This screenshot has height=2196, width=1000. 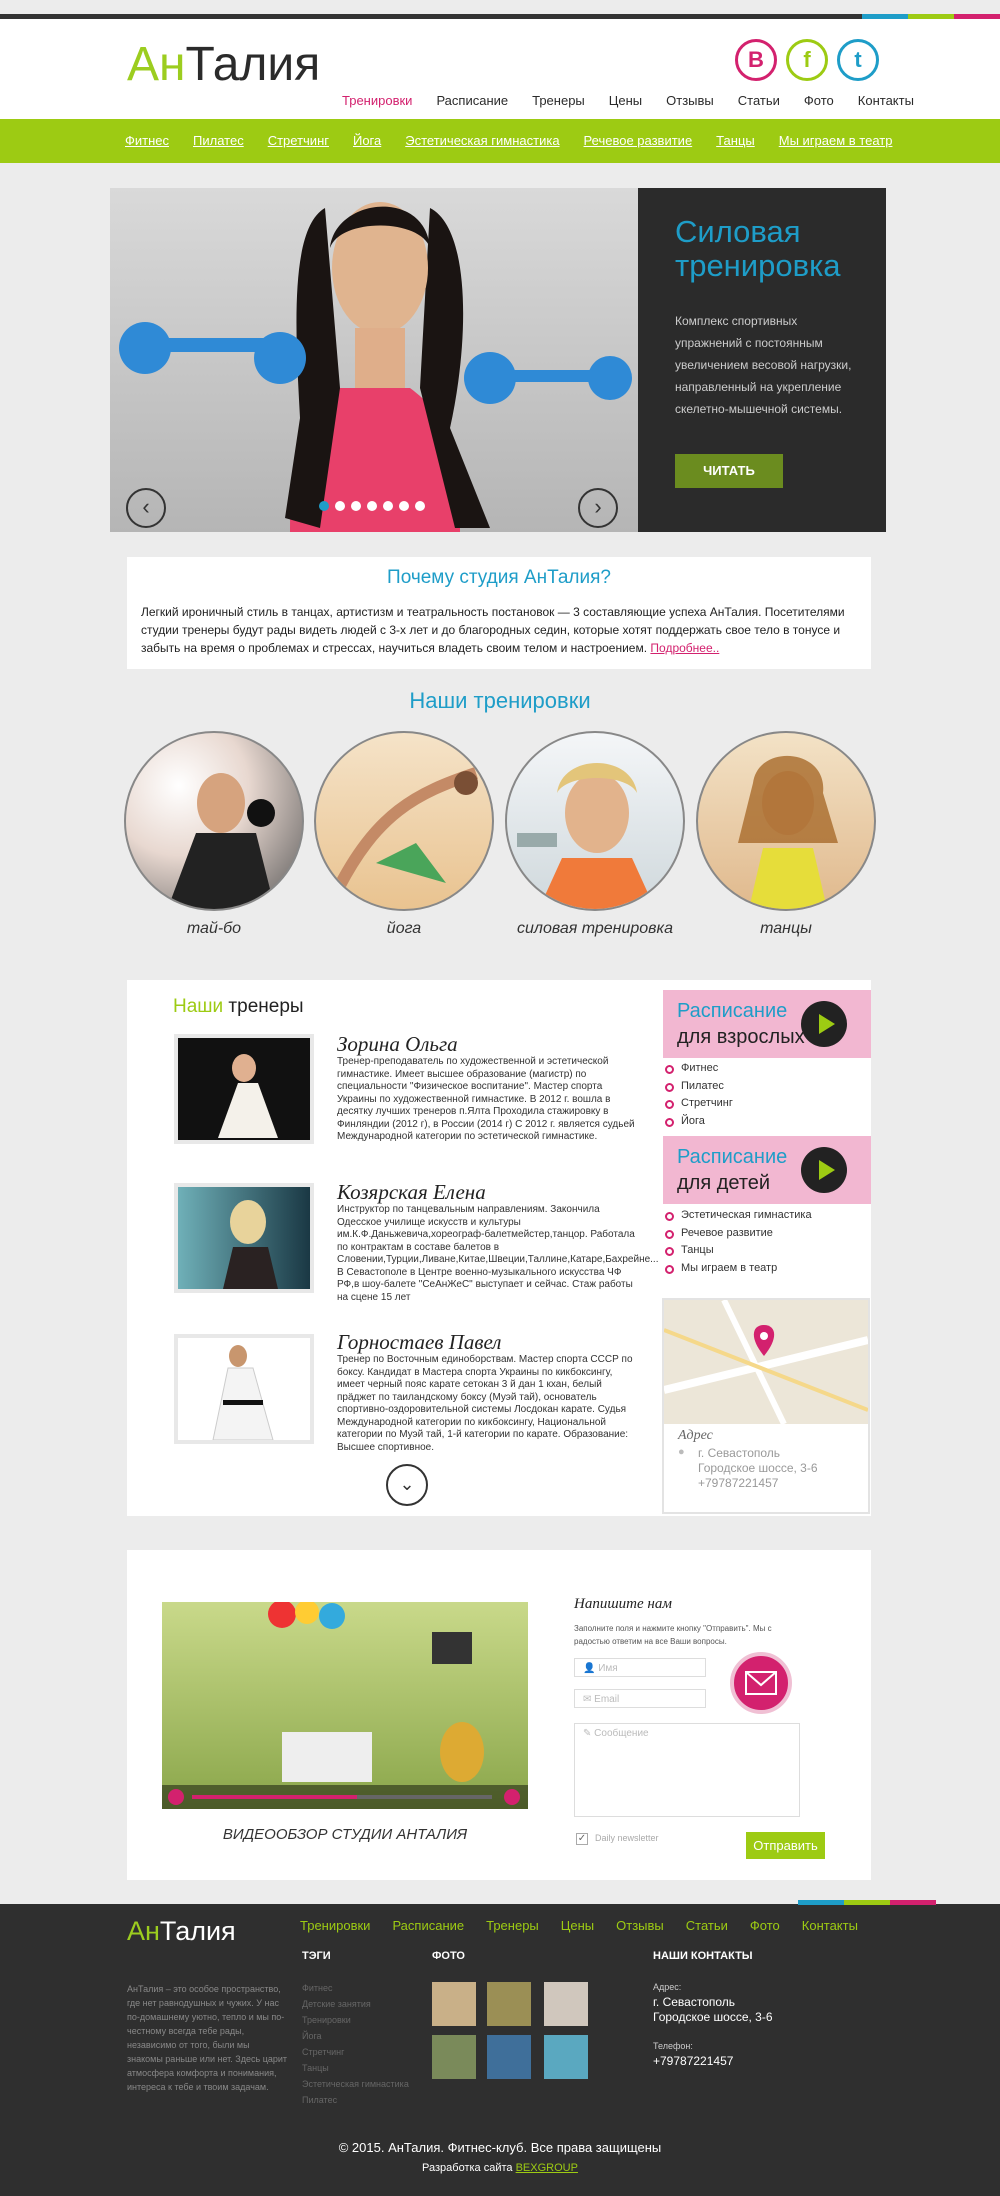 What do you see at coordinates (640, 1667) in the screenshot?
I see `name-field: 👤 Имя` at bounding box center [640, 1667].